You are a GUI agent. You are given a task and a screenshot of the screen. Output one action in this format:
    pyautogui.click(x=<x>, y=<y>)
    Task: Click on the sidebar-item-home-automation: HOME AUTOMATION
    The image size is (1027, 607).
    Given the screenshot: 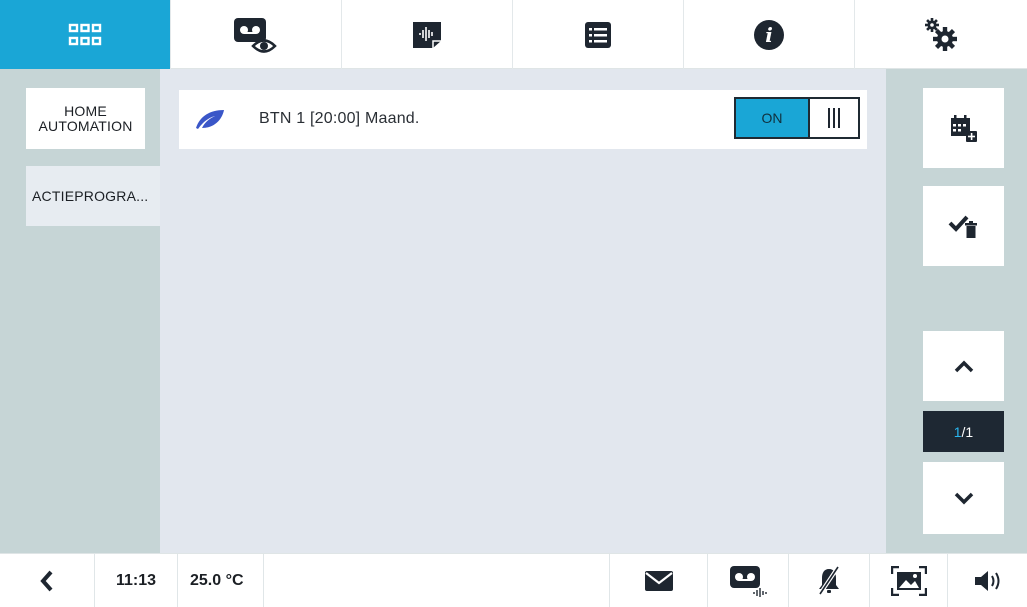 What is the action you would take?
    pyautogui.click(x=85, y=118)
    